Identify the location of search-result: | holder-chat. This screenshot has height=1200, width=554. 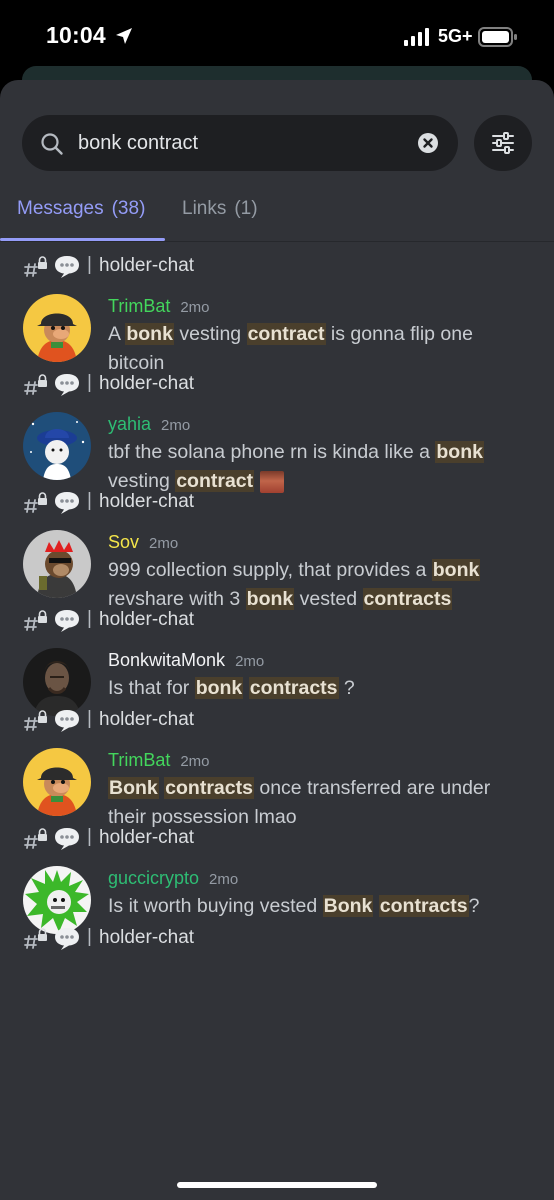
(277, 942).